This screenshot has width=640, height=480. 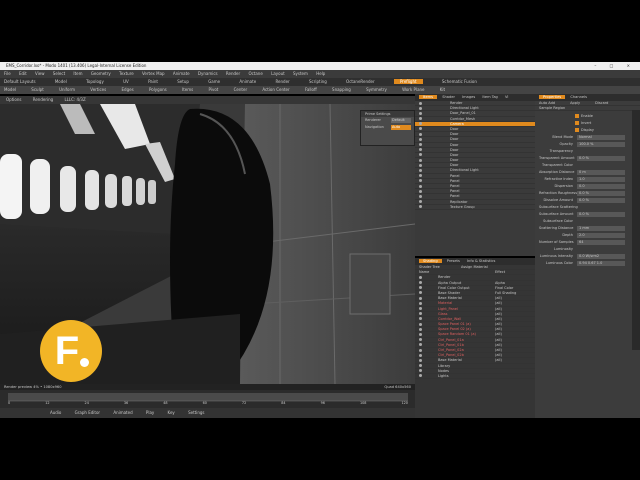 What do you see at coordinates (601, 173) in the screenshot?
I see `property-value-field: 0 m` at bounding box center [601, 173].